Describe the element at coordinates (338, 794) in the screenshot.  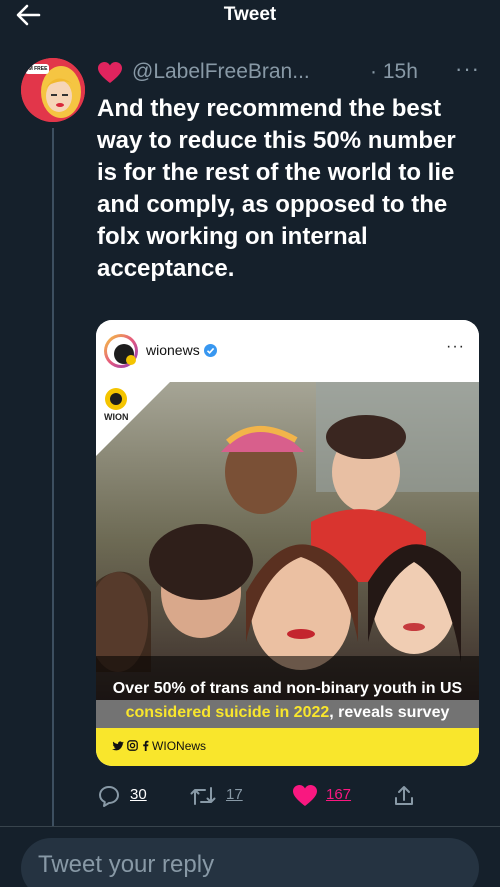
I see `like-count: 167` at that location.